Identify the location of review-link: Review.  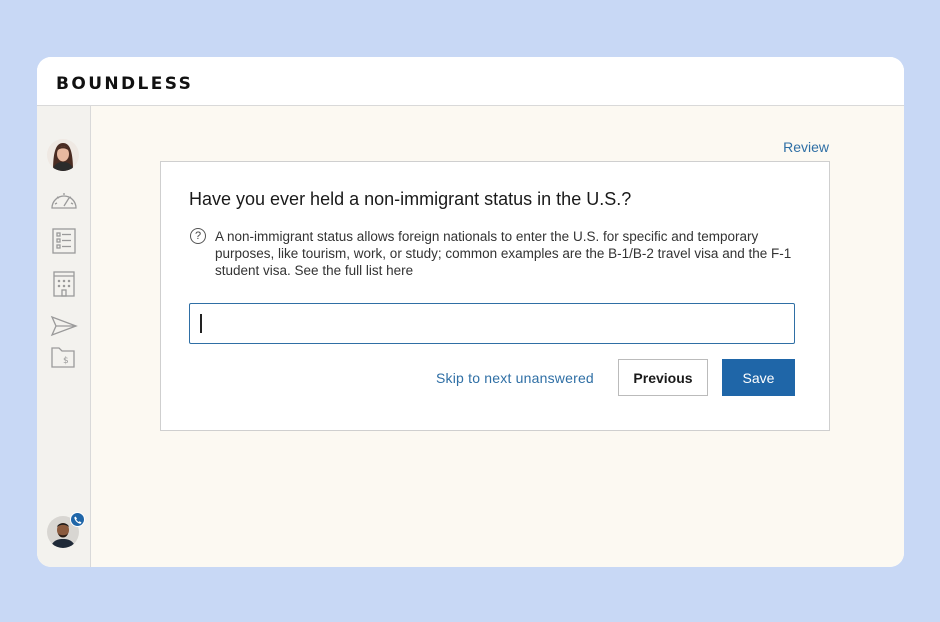
(806, 147).